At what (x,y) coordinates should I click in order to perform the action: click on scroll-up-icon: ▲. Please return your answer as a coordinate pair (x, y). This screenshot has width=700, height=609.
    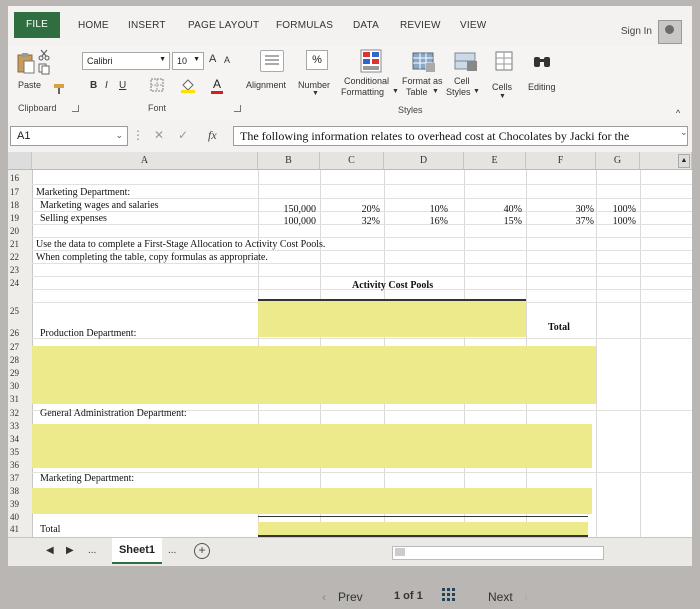
    Looking at the image, I should click on (684, 161).